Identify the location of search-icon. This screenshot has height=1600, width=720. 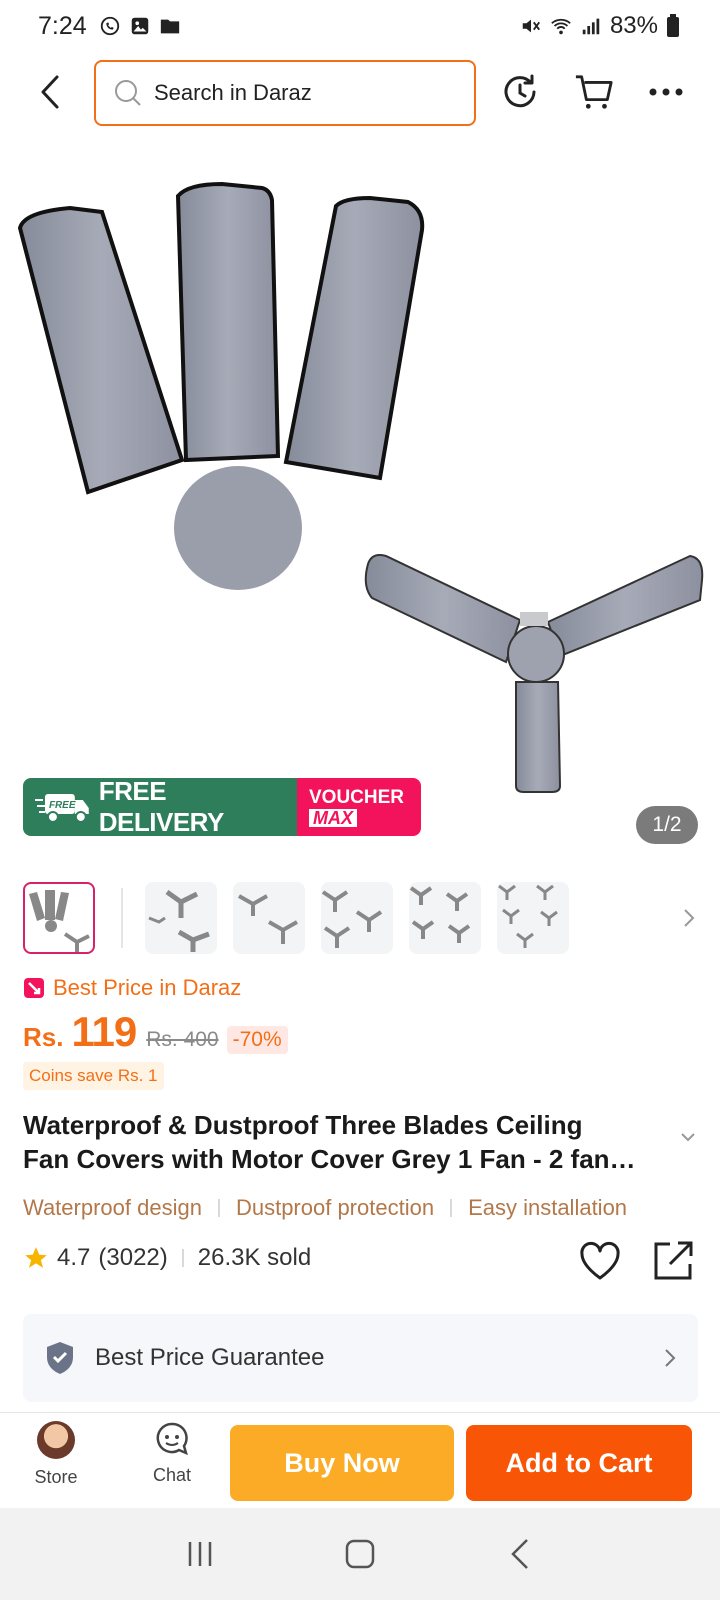
(128, 93).